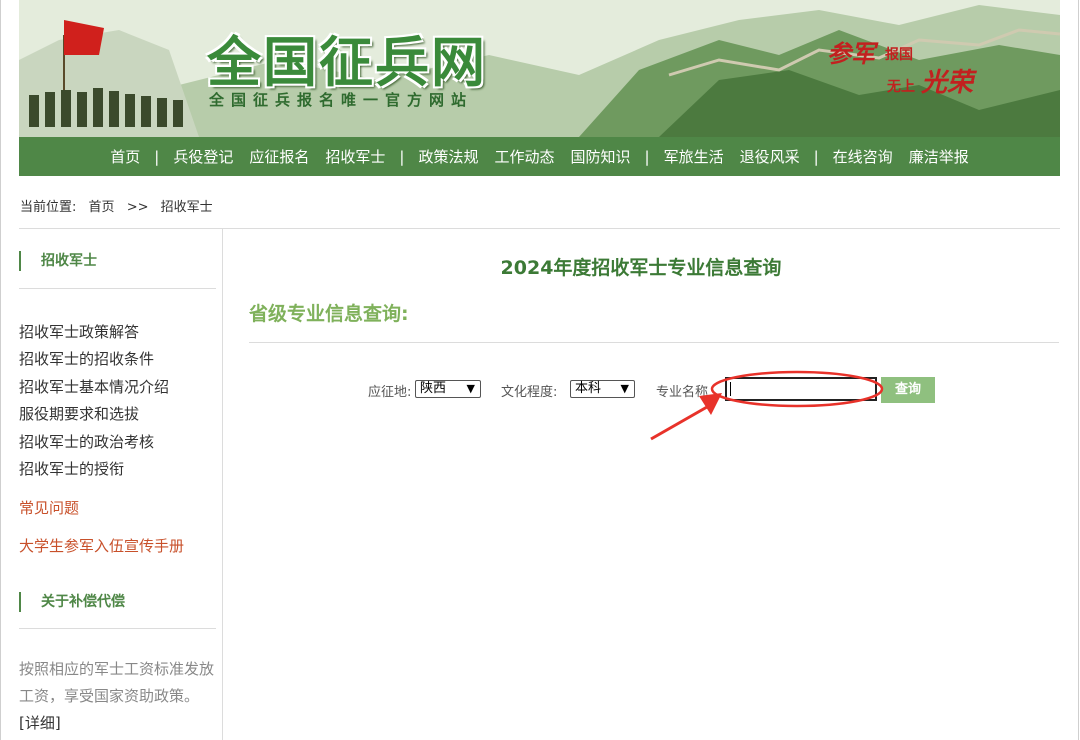 This screenshot has height=740, width=1080. What do you see at coordinates (203, 156) in the screenshot?
I see `nav-item-registration: 兵役登记` at bounding box center [203, 156].